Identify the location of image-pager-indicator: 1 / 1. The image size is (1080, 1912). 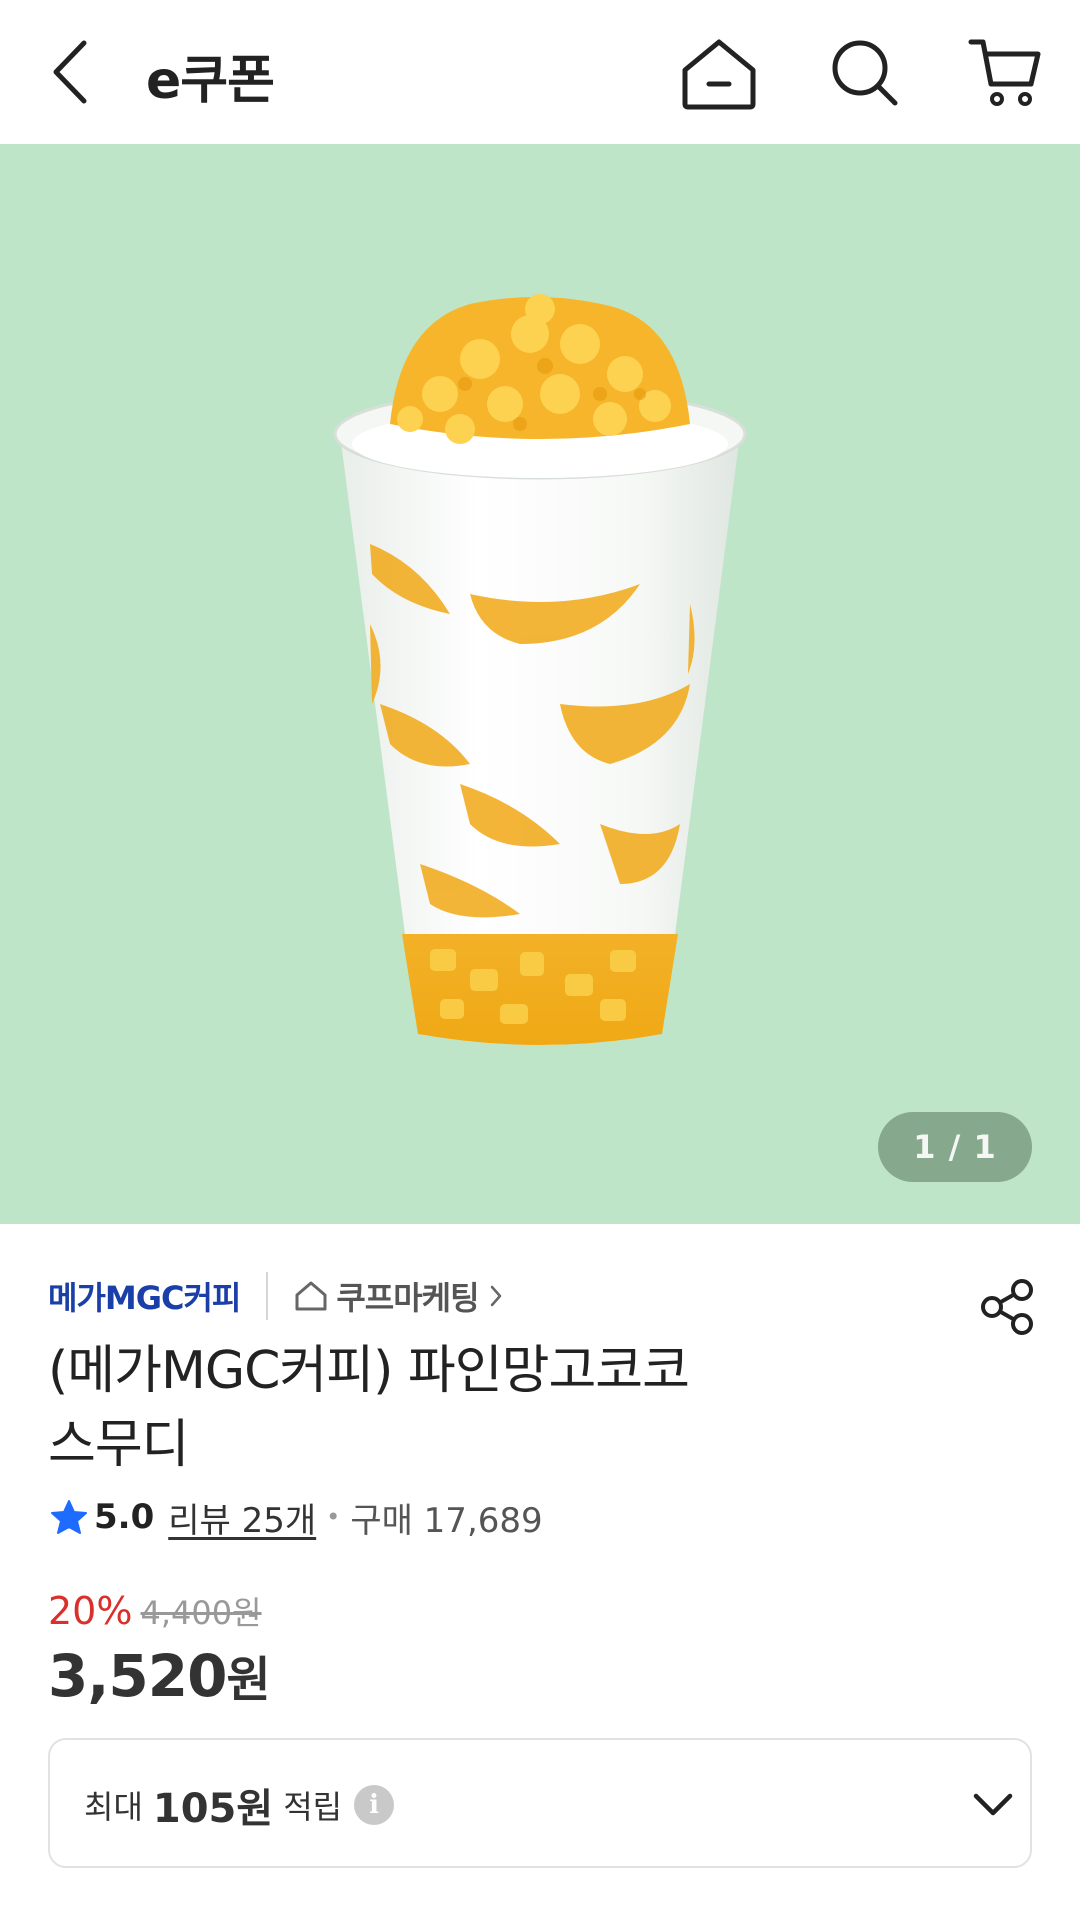
(955, 1147).